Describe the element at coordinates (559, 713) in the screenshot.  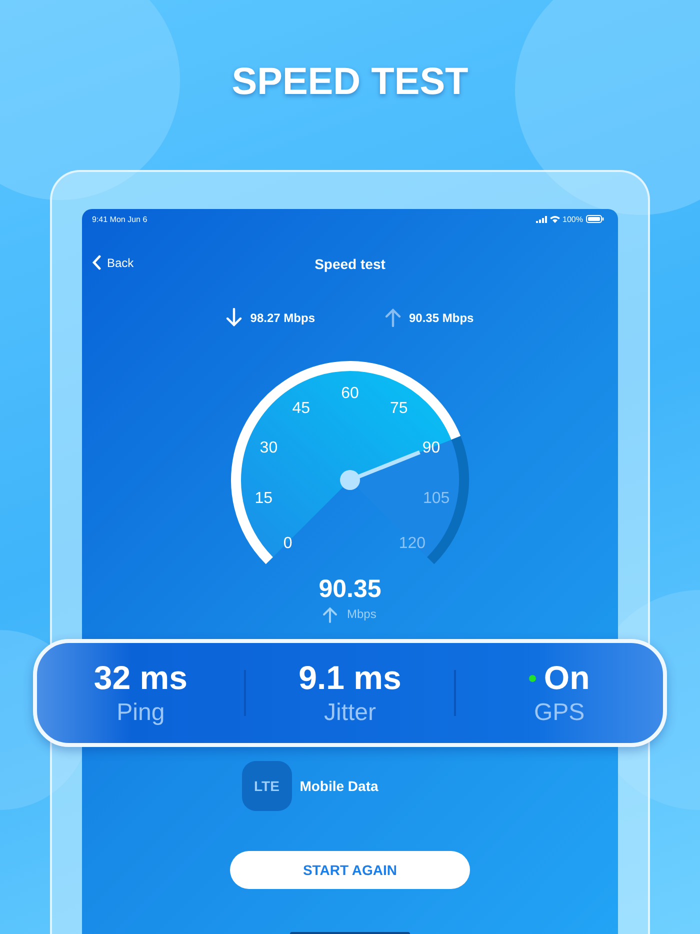
I see `stat-label: GPS` at that location.